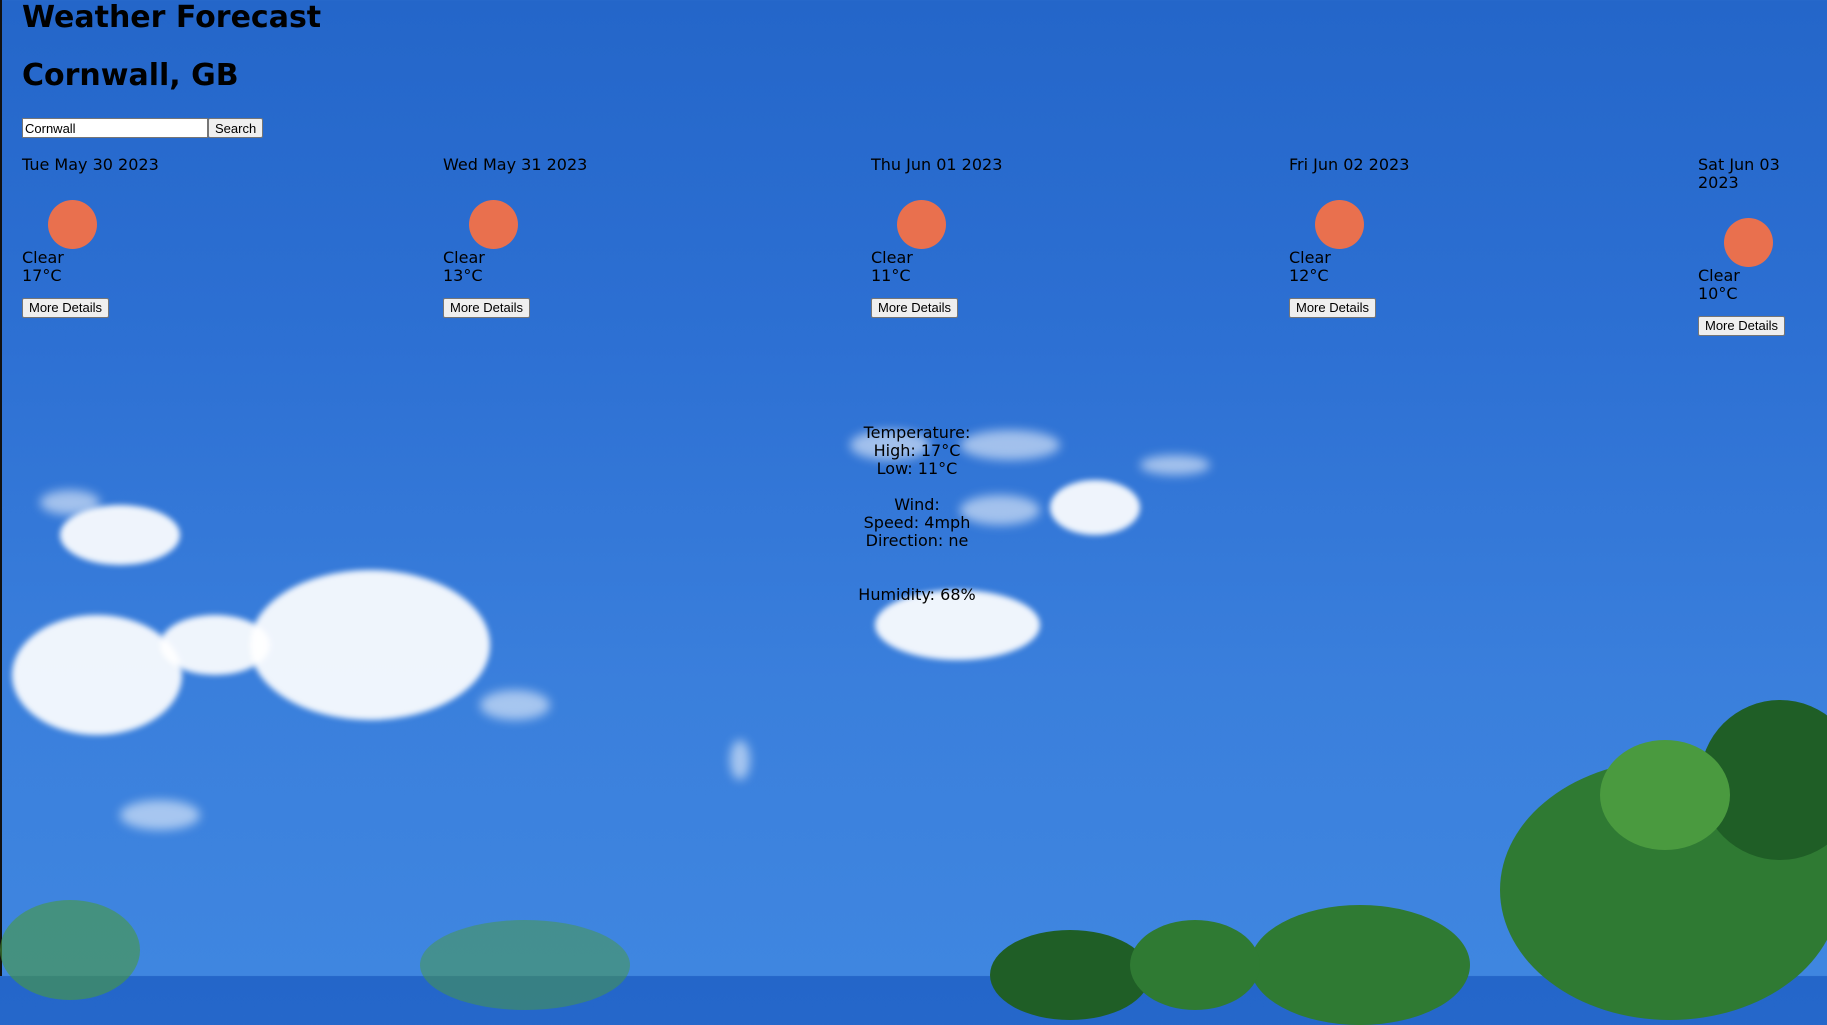  I want to click on forecast-day: Wed May 31 2023 Clear 13°C More Details, so click(543, 237).